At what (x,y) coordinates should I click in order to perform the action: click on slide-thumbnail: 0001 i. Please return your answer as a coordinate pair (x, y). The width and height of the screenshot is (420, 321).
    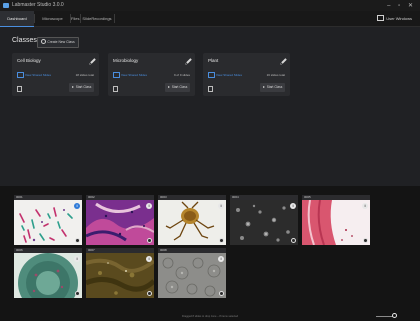
    Looking at the image, I should click on (48, 220).